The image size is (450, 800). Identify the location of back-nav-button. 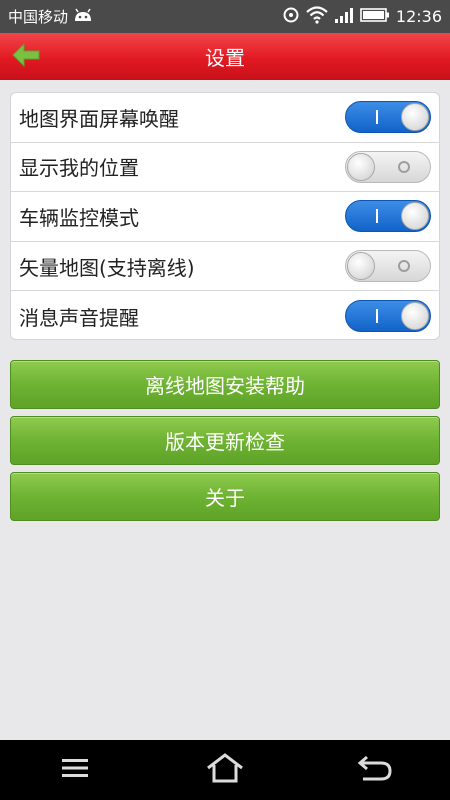
(375, 770).